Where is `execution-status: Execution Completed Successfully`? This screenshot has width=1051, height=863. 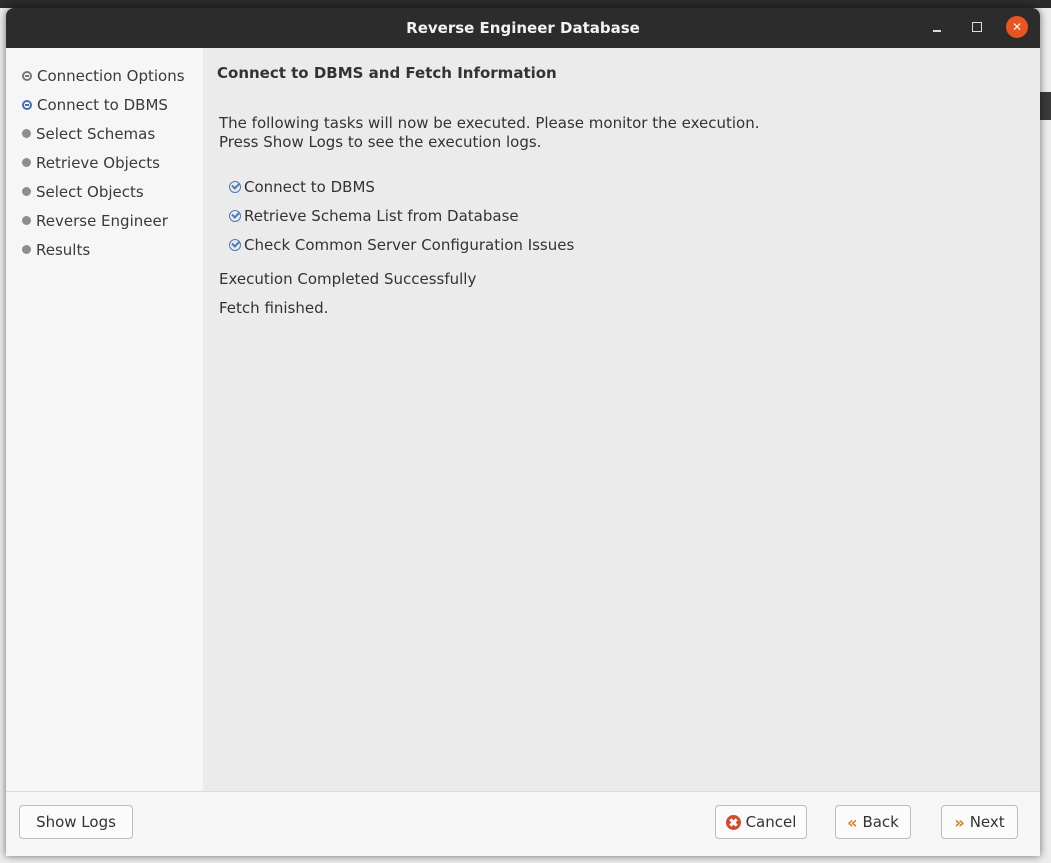 execution-status: Execution Completed Successfully is located at coordinates (348, 279).